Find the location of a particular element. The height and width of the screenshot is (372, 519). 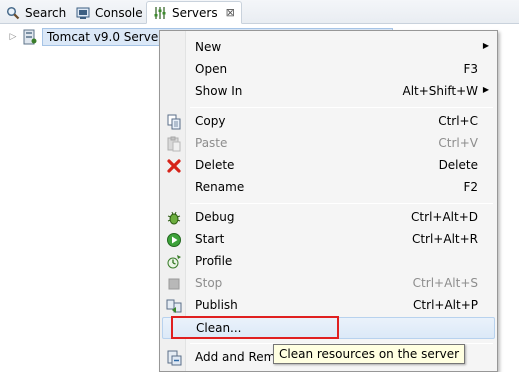

tooltip: Clean resources on the server is located at coordinates (369, 354).